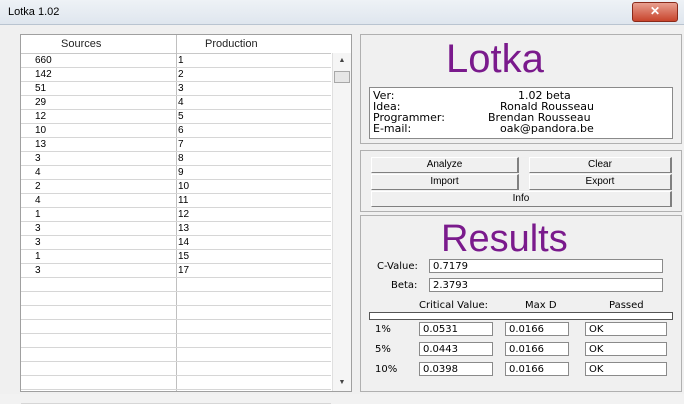 This screenshot has height=404, width=684. I want to click on export-button: Export, so click(600, 182).